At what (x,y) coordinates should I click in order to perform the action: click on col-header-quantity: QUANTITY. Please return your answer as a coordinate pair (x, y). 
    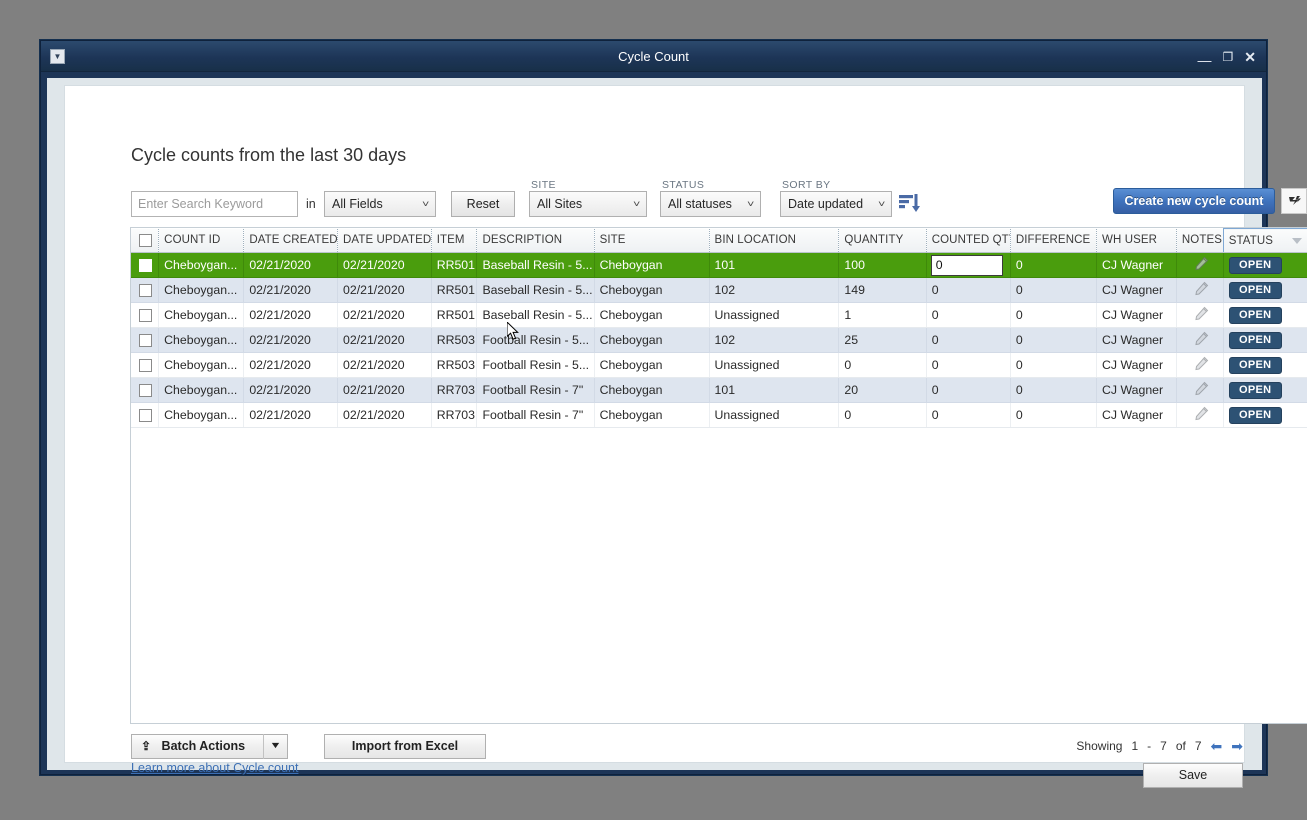
    Looking at the image, I should click on (882, 240).